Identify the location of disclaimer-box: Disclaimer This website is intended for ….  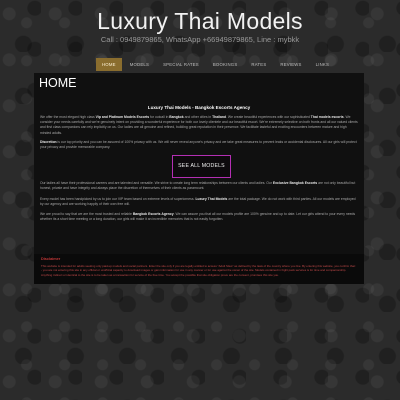
(199, 269).